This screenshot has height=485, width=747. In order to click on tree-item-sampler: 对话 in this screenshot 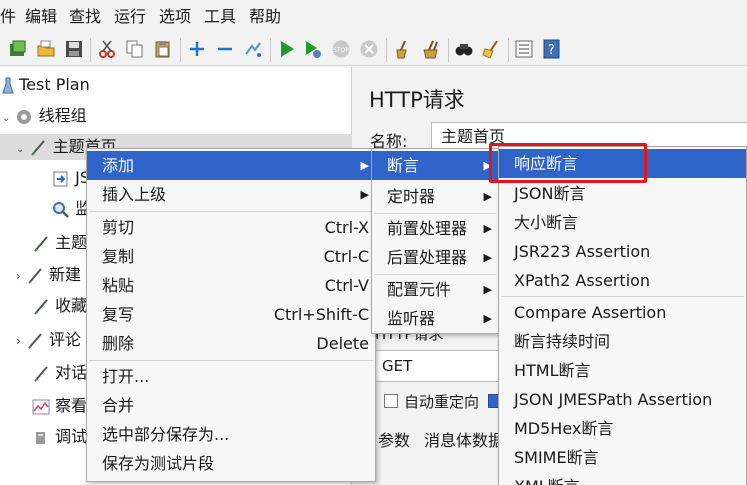, I will do `click(59, 373)`.